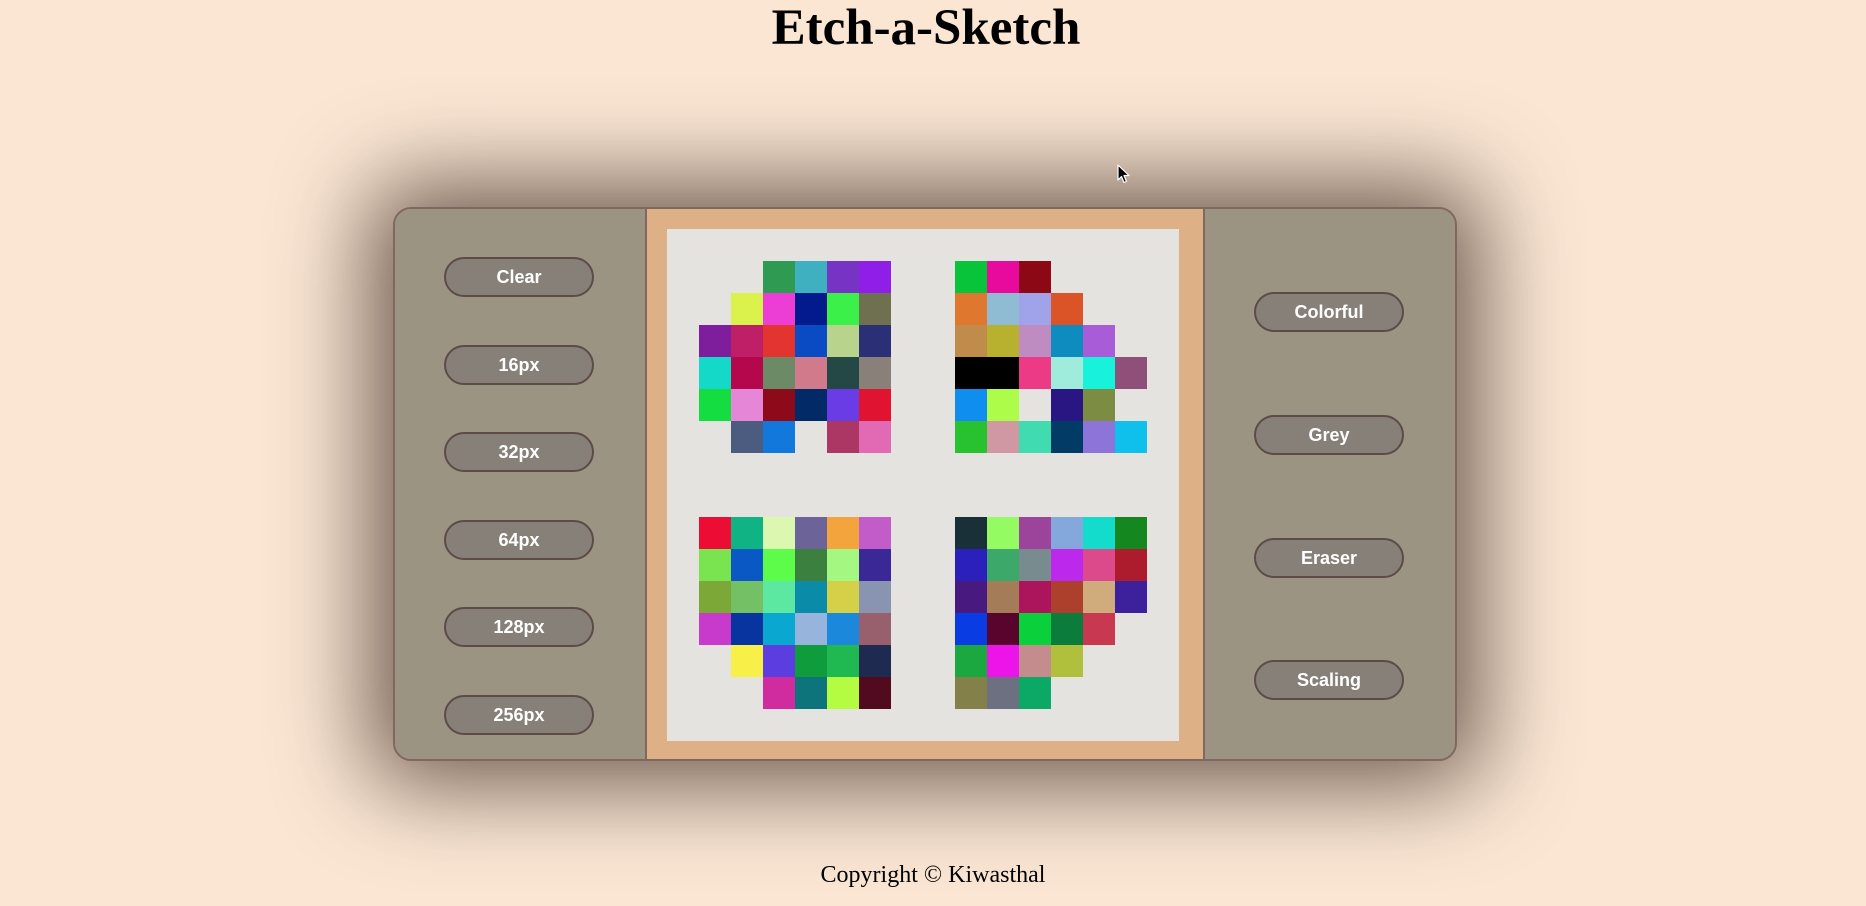 This screenshot has height=906, width=1866. Describe the element at coordinates (519, 277) in the screenshot. I see `clear-button: Clear` at that location.